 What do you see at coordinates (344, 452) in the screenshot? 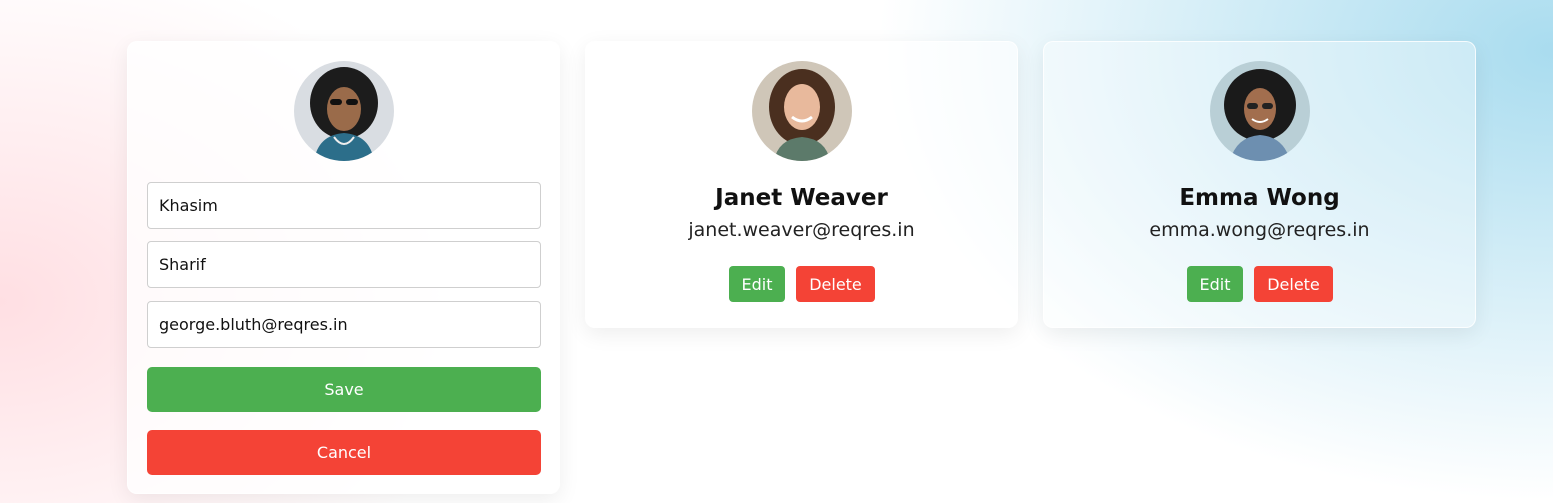
I see `cancel-button: Cancel` at bounding box center [344, 452].